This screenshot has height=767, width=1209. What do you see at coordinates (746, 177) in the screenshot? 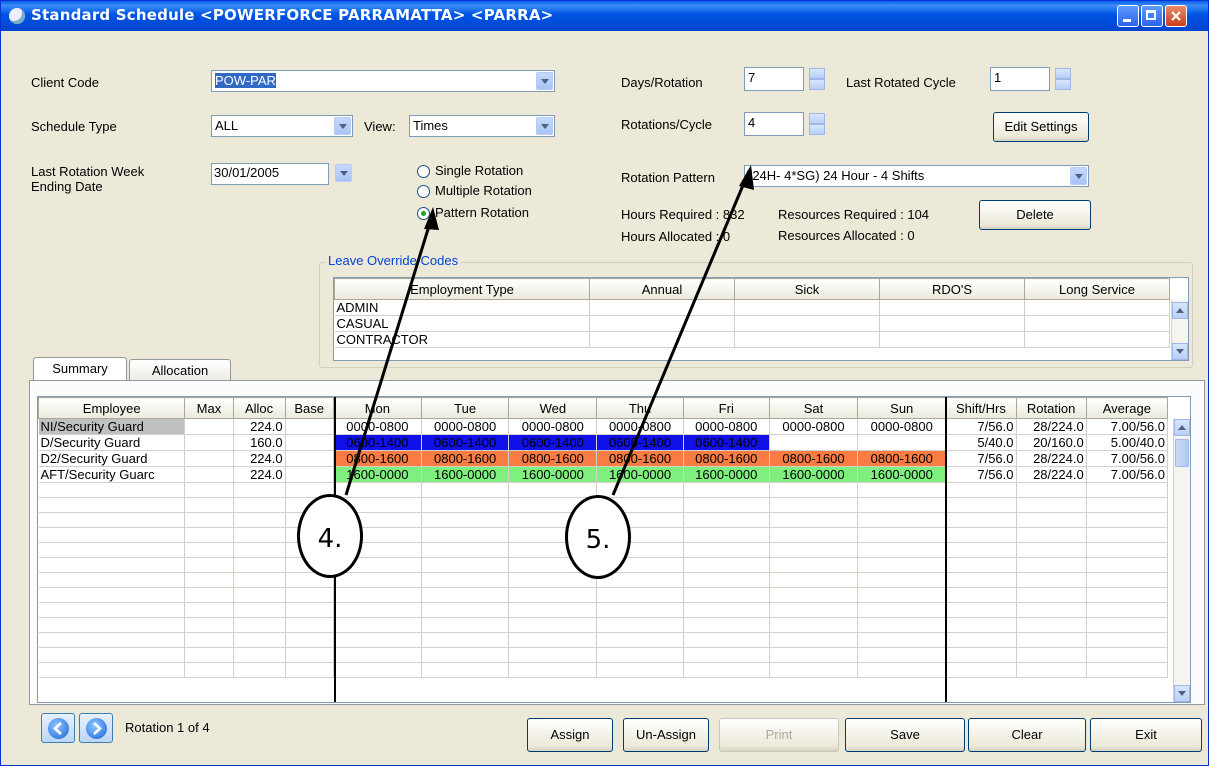
I see `callout-5-arrowhead` at bounding box center [746, 177].